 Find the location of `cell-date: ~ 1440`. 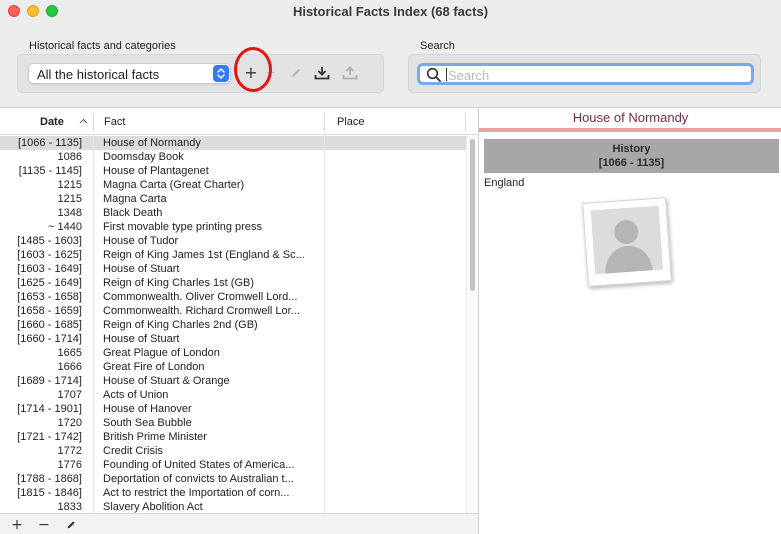

cell-date: ~ 1440 is located at coordinates (65, 227).